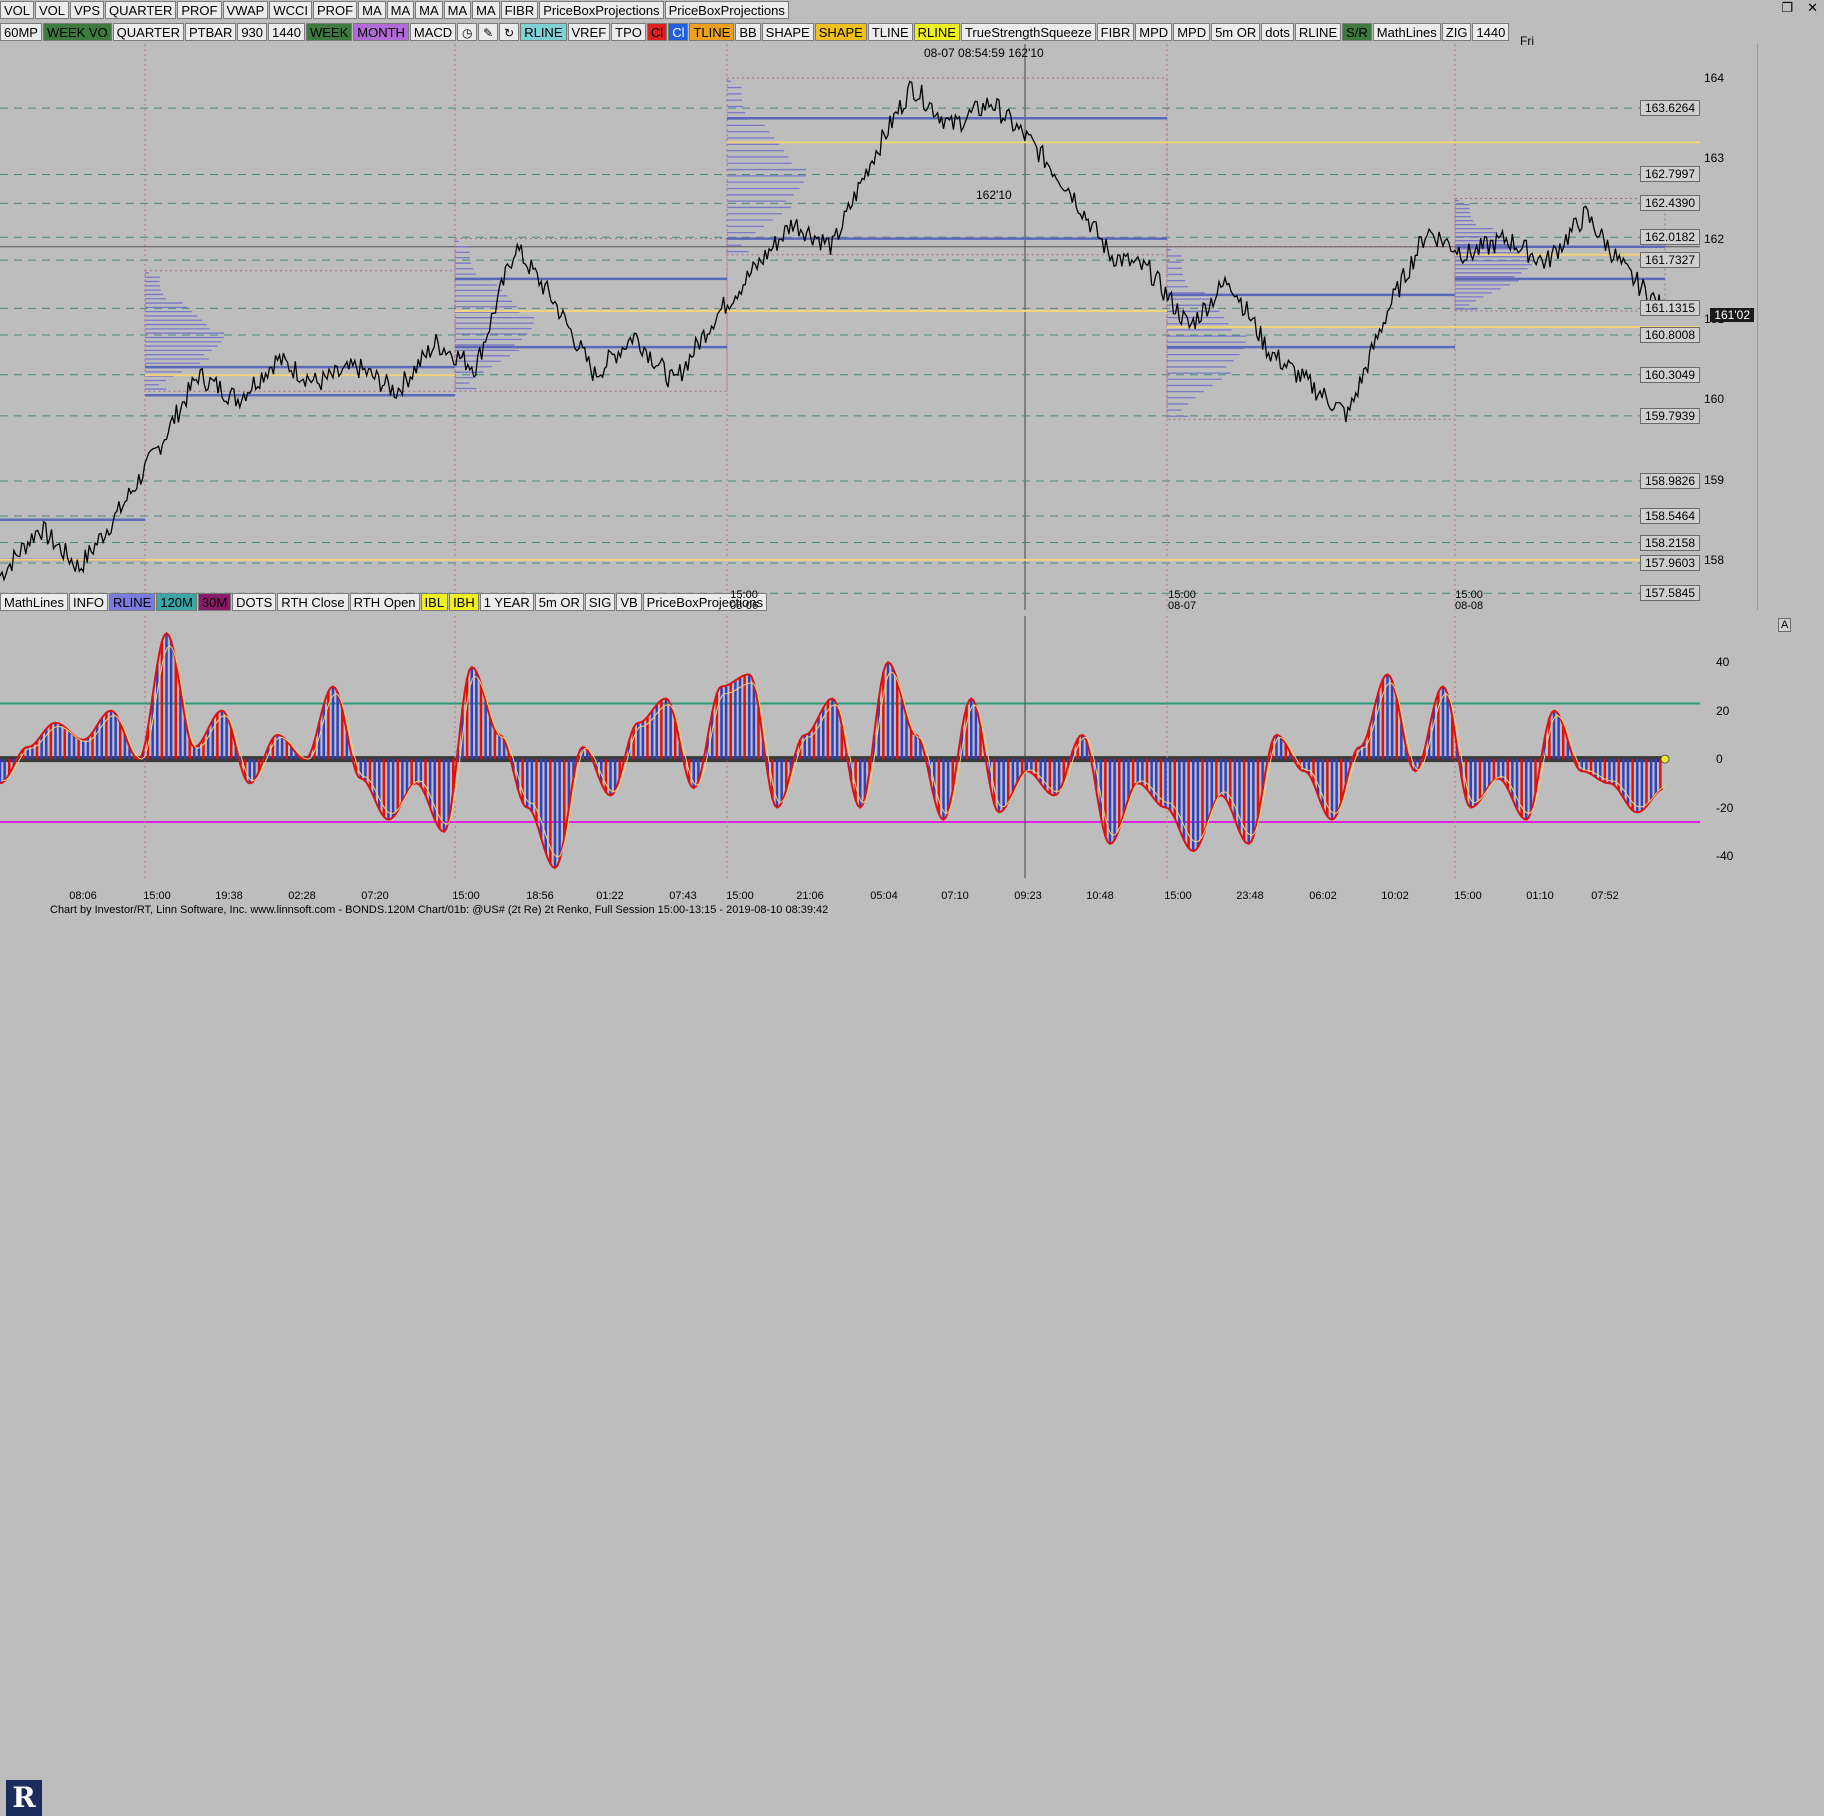  What do you see at coordinates (252, 32) in the screenshot?
I see `toolbar-button-930: 930` at bounding box center [252, 32].